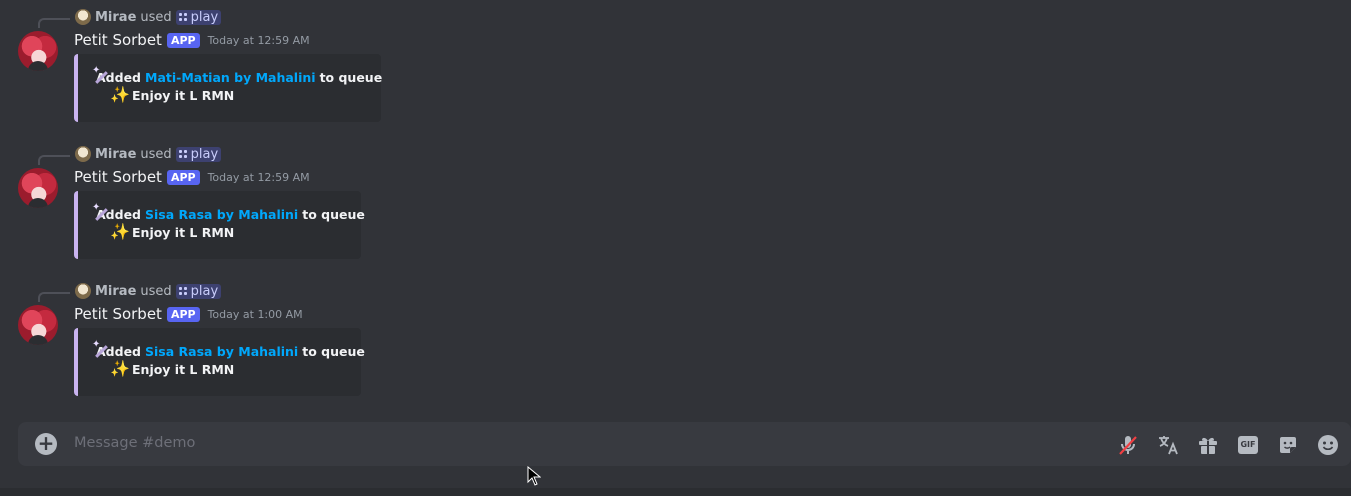 This screenshot has height=496, width=1351. What do you see at coordinates (534, 476) in the screenshot?
I see `mouse-cursor-icon` at bounding box center [534, 476].